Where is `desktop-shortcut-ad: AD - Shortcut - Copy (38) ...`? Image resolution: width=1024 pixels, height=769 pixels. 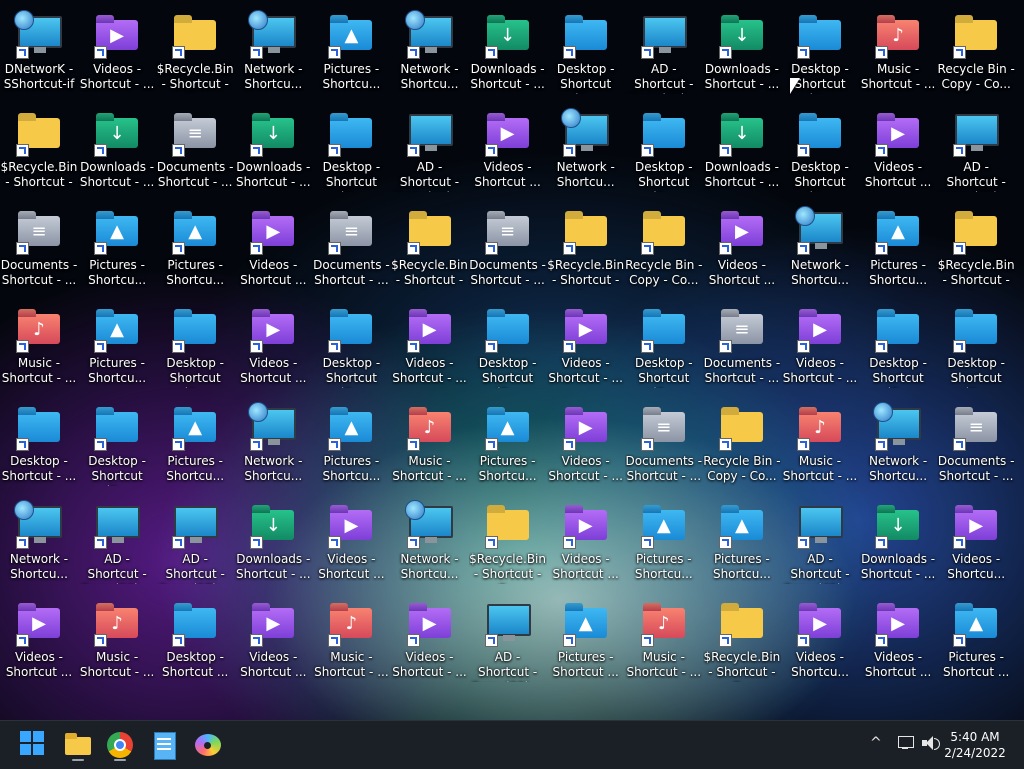
desktop-shortcut-ad: AD - Shortcut - Copy (38) ... is located at coordinates (430, 153).